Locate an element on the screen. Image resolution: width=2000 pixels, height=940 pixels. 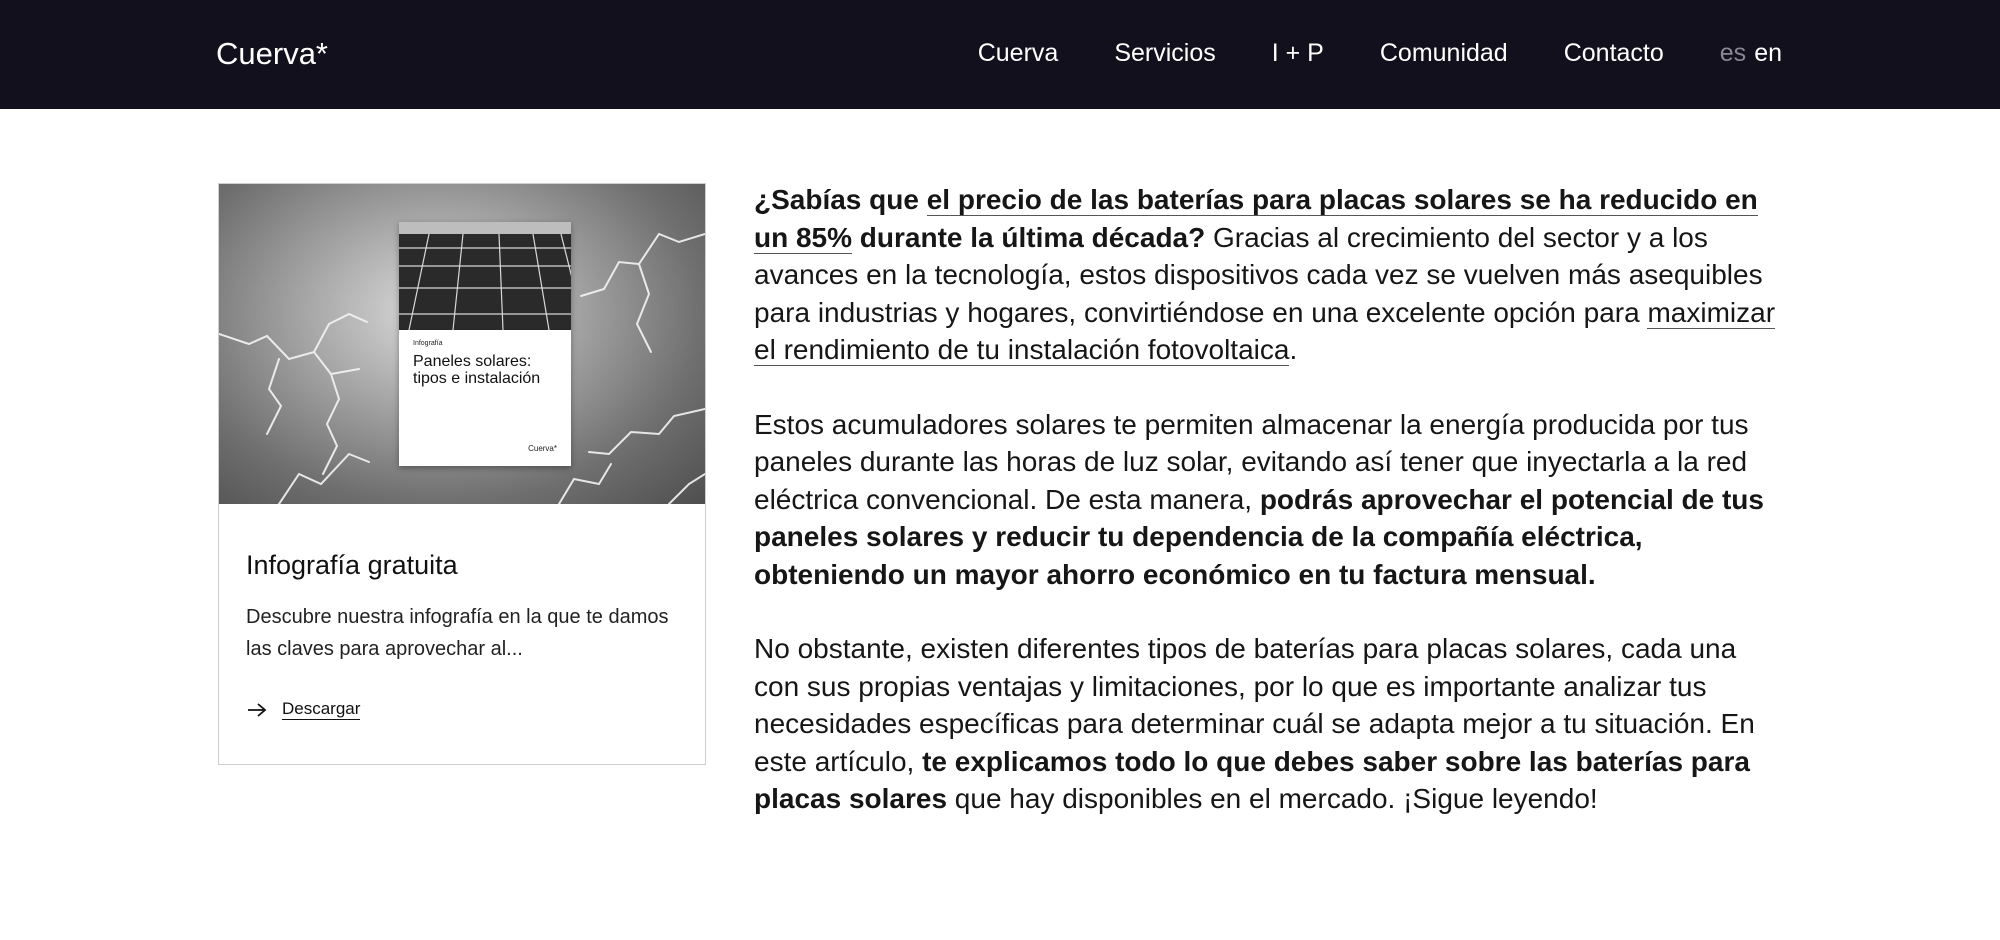
poster-logo: Cuerva* is located at coordinates (542, 448).